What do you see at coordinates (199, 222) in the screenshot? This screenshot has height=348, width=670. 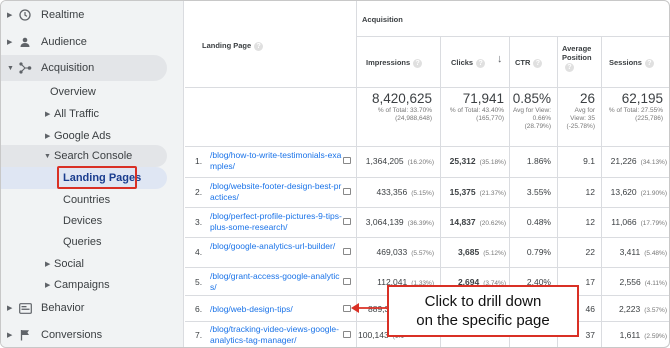 I see `row-number: 3.` at bounding box center [199, 222].